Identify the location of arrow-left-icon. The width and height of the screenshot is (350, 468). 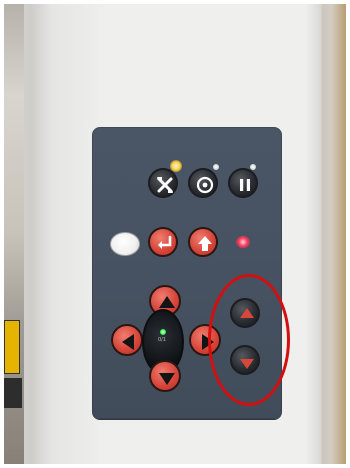
(128, 342).